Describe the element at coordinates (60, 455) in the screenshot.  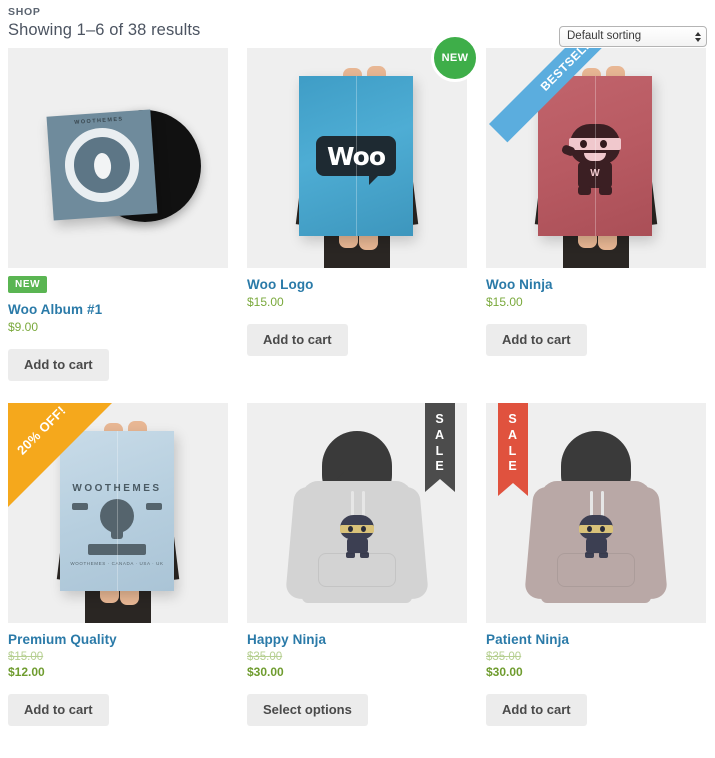
I see `badge-discount: 20% OFF!` at that location.